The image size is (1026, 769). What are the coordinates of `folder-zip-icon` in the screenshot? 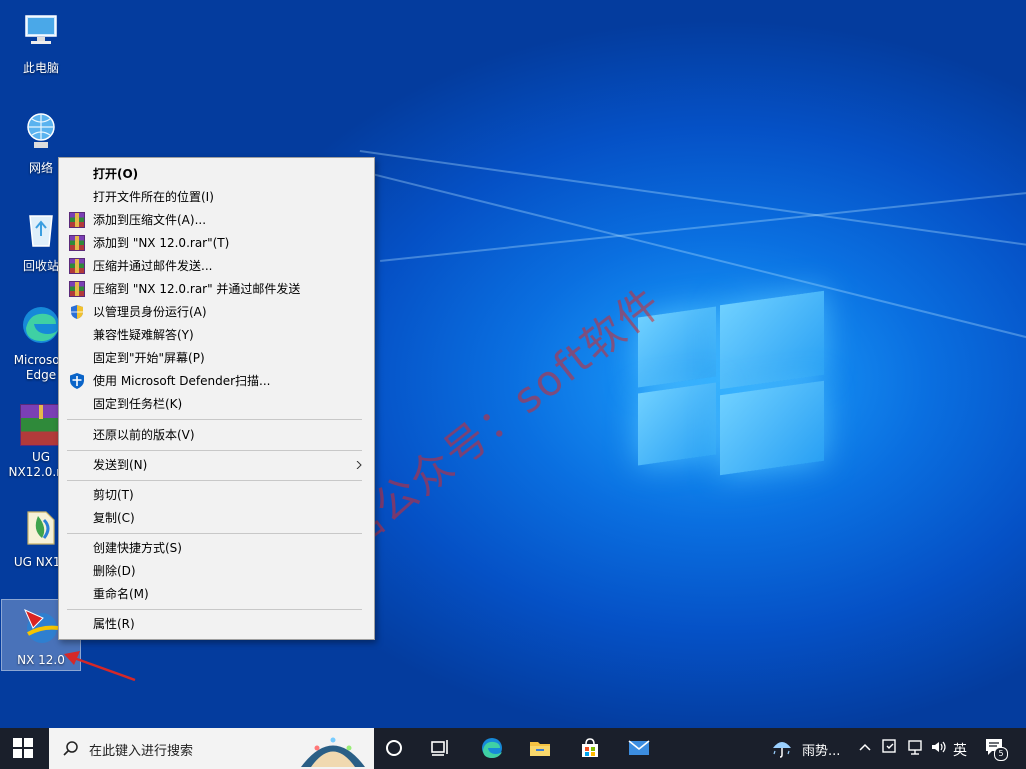 It's located at (41, 528).